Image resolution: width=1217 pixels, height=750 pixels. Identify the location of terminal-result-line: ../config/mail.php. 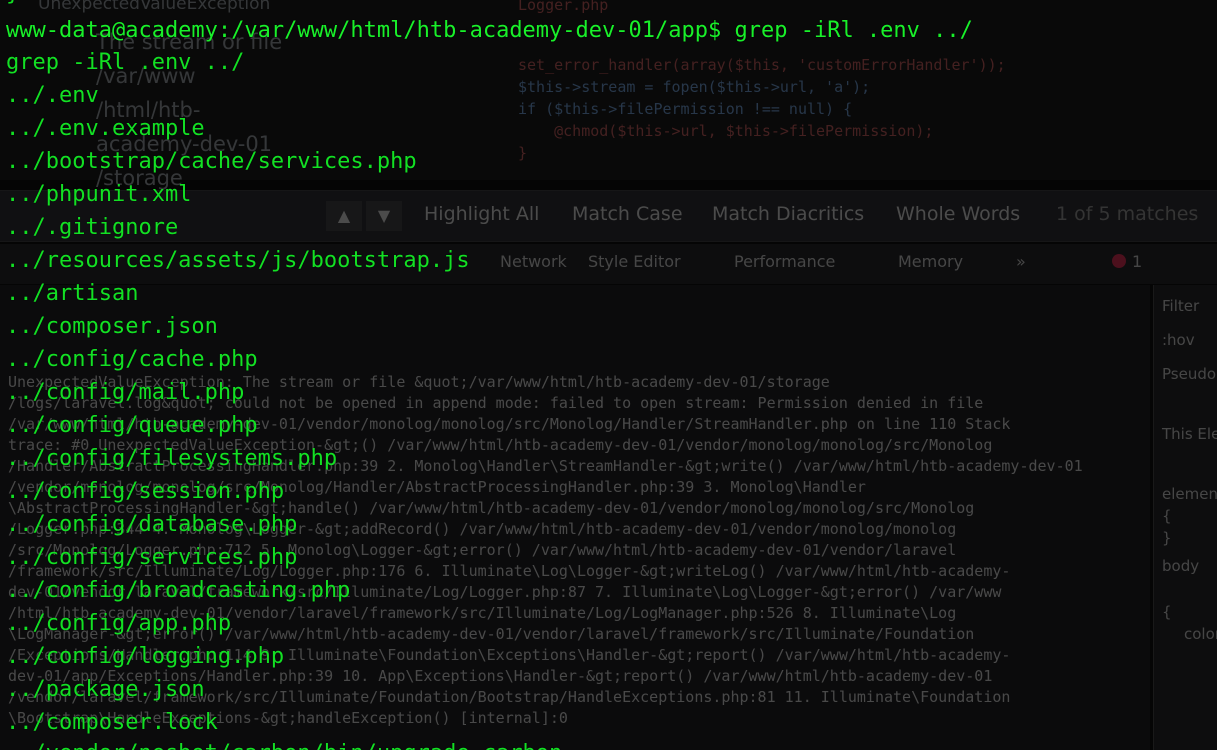
(125, 392).